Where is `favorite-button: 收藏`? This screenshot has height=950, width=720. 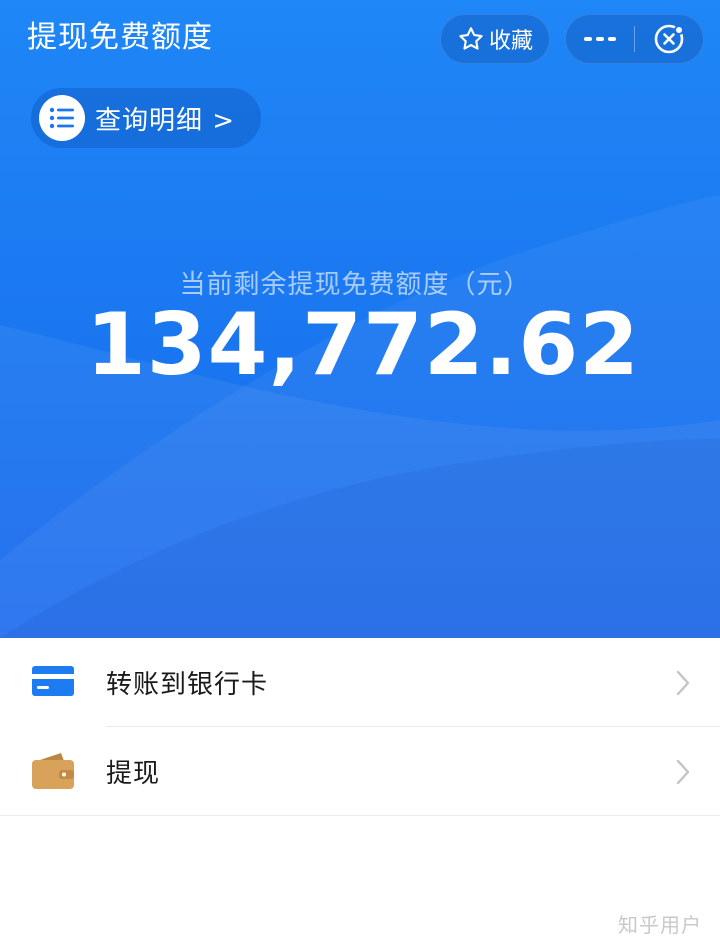 favorite-button: 收藏 is located at coordinates (495, 39).